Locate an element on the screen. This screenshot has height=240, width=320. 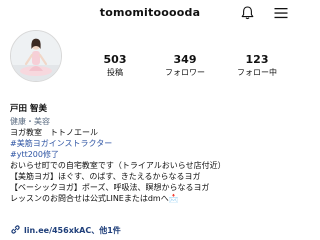
profile-username: tomomitooooda is located at coordinates (150, 12).